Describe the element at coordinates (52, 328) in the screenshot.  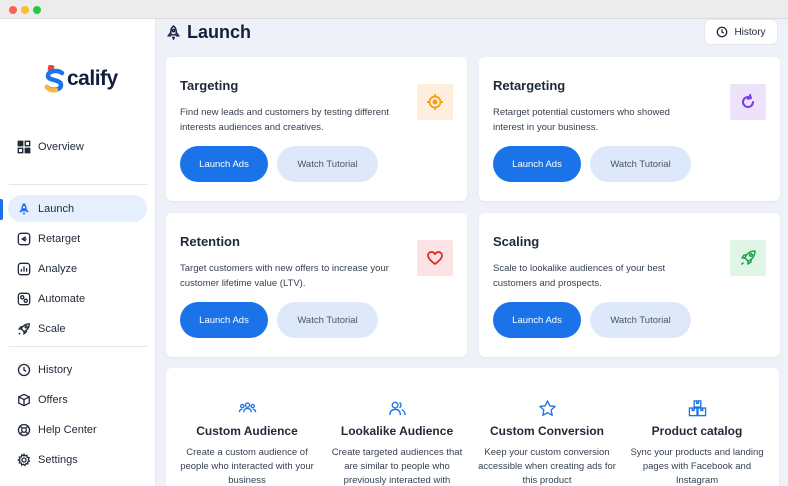
I see `sidebar-item-label: Scale` at that location.